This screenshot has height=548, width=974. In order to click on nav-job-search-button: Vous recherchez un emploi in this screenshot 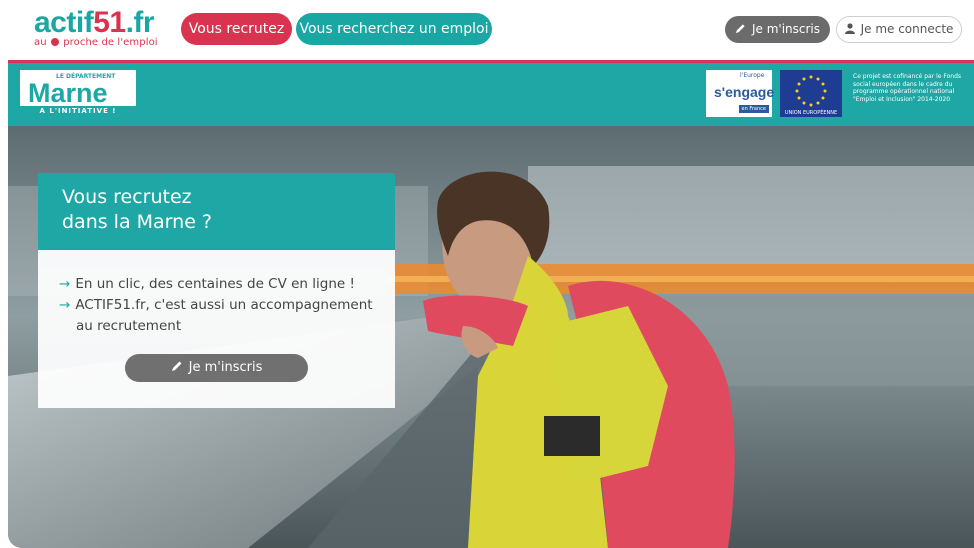, I will do `click(394, 29)`.